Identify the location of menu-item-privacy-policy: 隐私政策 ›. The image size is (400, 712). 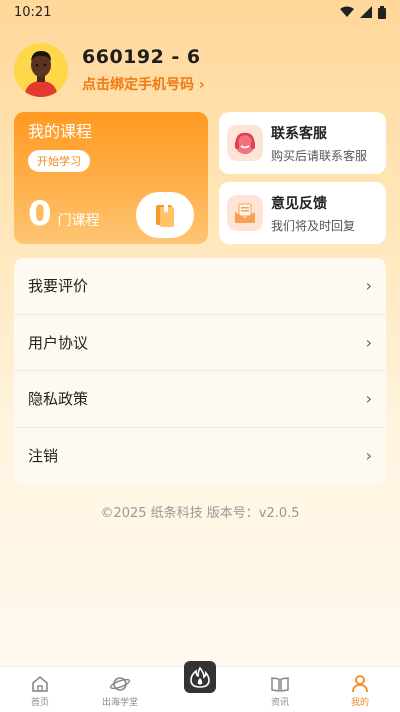
(200, 399).